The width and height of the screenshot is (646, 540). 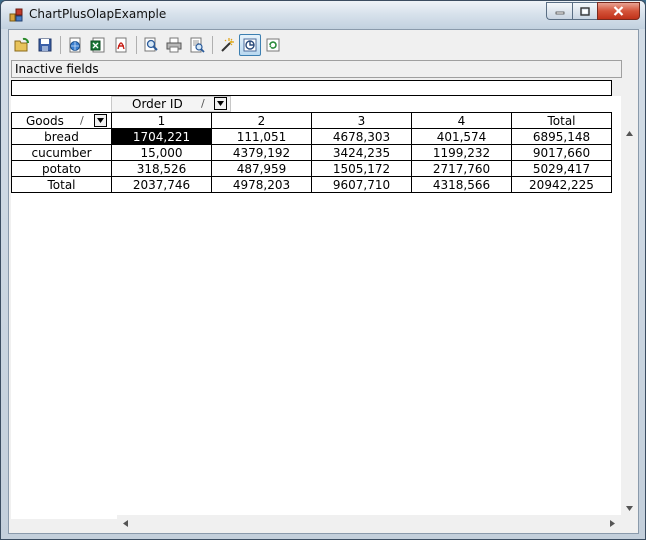 I want to click on export-pdf-button, so click(x=121, y=45).